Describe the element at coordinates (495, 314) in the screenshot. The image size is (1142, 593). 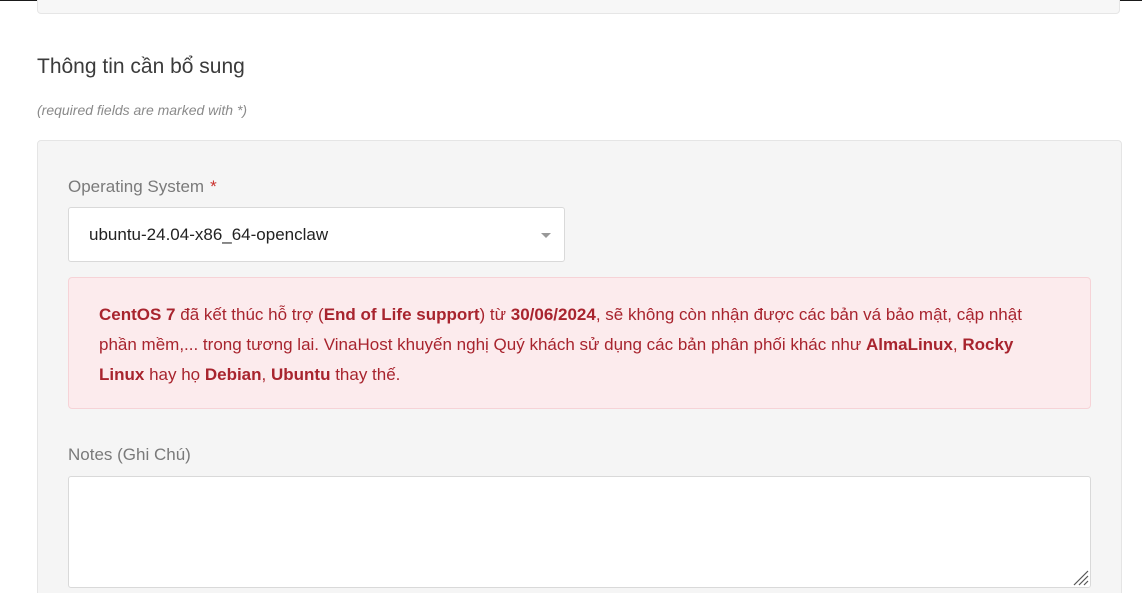
I see `alert-text: ) từ` at that location.